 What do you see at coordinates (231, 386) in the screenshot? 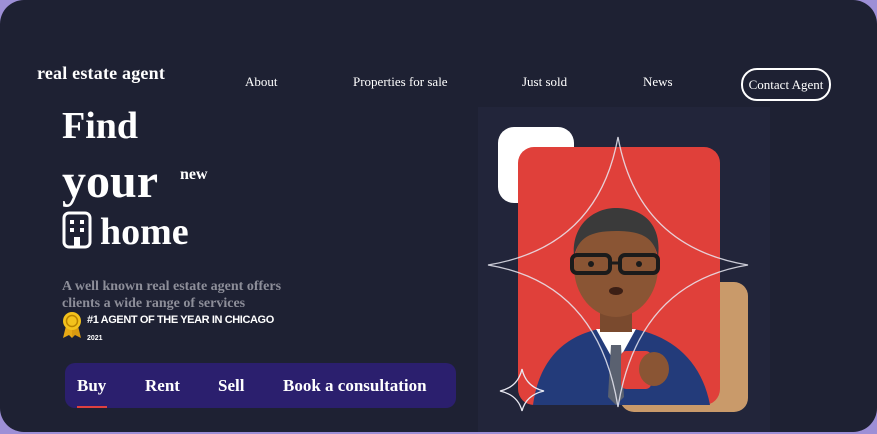
I see `tab-sell: Sell` at bounding box center [231, 386].